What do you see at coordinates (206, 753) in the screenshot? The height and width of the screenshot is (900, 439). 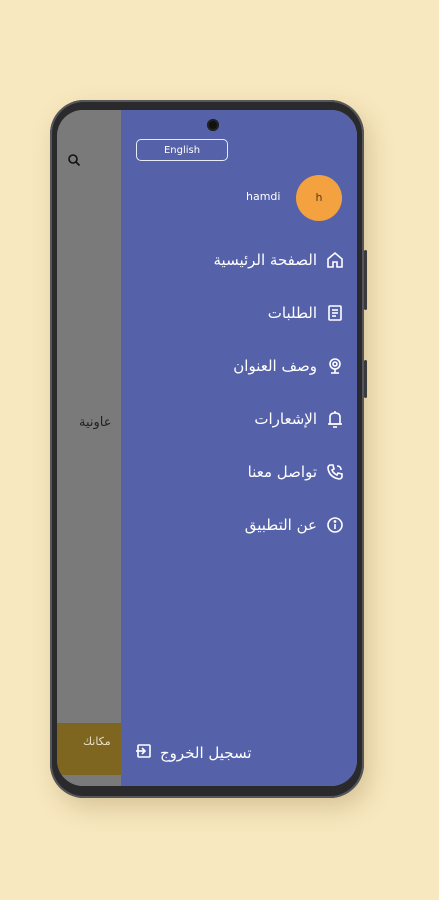 I see `logout-label: تسجيل الخروج` at bounding box center [206, 753].